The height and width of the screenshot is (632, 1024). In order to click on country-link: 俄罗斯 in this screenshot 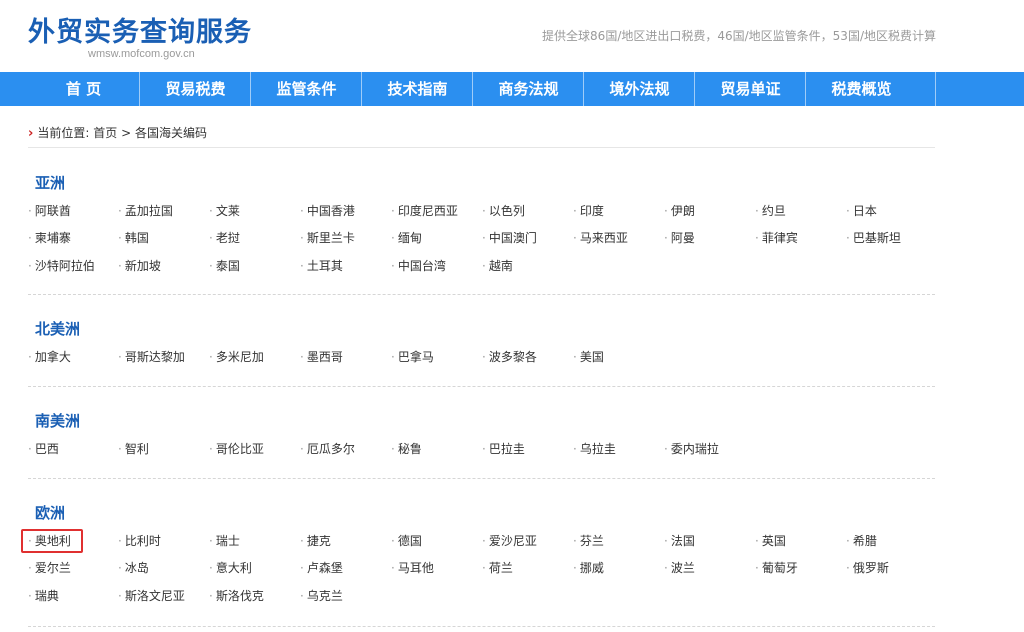, I will do `click(867, 568)`.